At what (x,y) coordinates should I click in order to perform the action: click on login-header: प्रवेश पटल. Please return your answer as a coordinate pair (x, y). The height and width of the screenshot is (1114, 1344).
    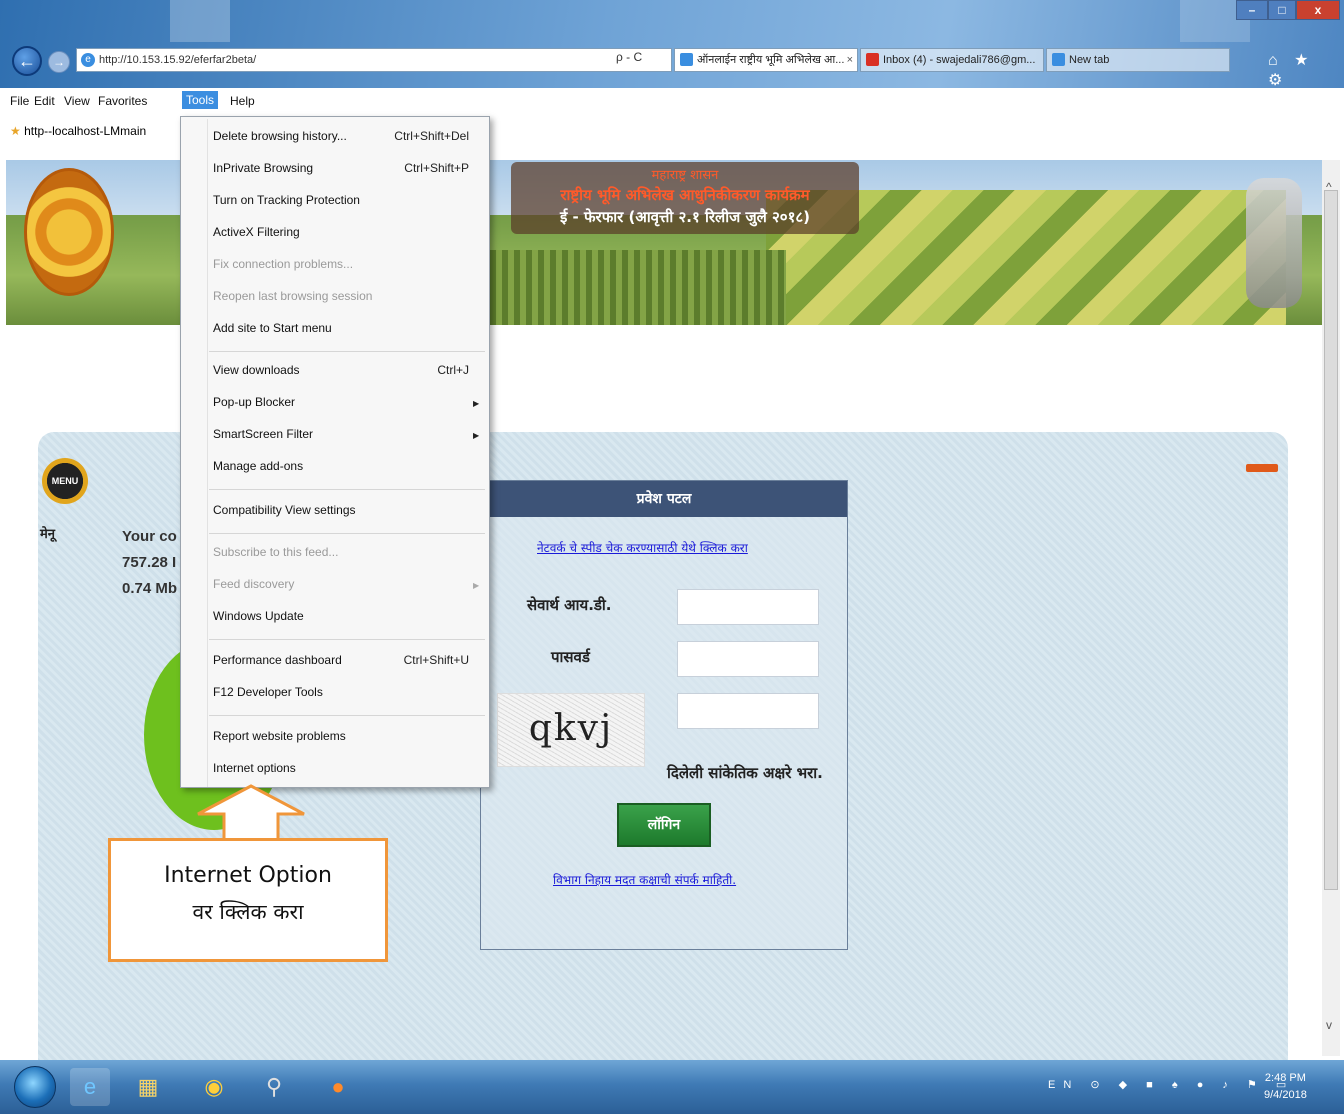
    Looking at the image, I should click on (664, 499).